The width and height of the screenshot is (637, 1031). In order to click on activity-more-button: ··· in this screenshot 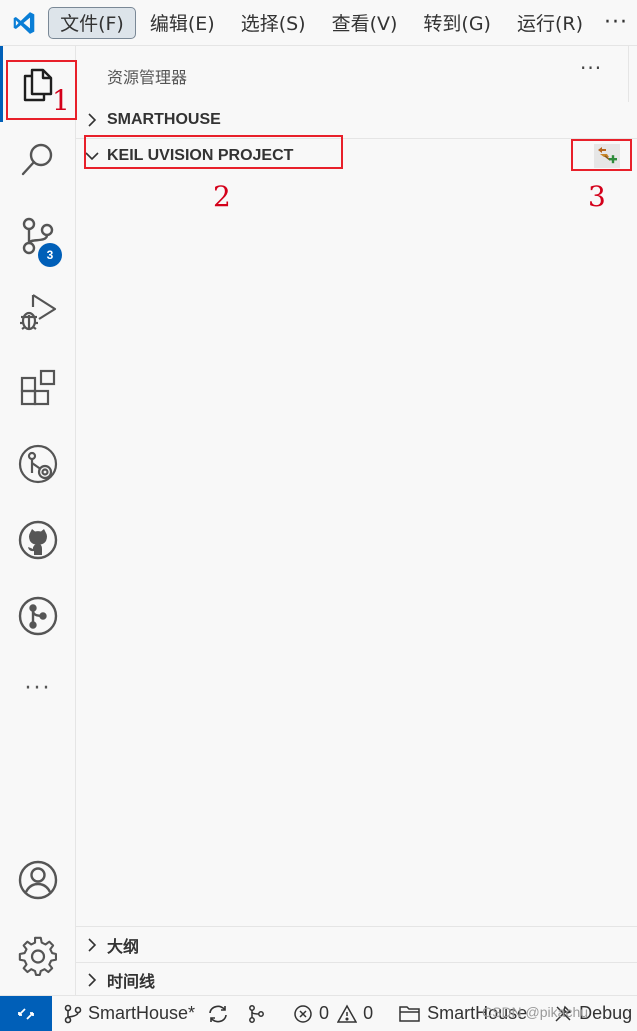, I will do `click(38, 688)`.